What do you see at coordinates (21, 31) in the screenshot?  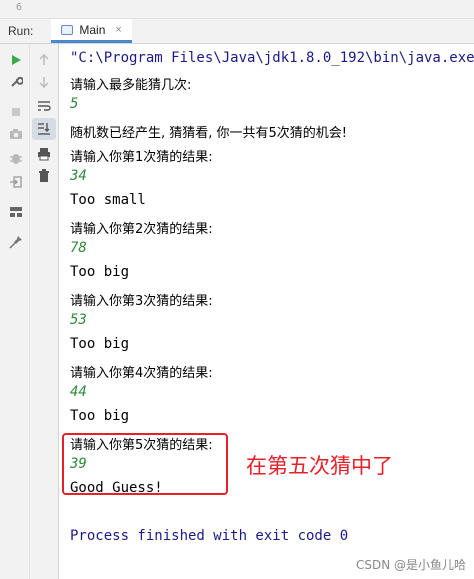 I see `run-label: Run:` at bounding box center [21, 31].